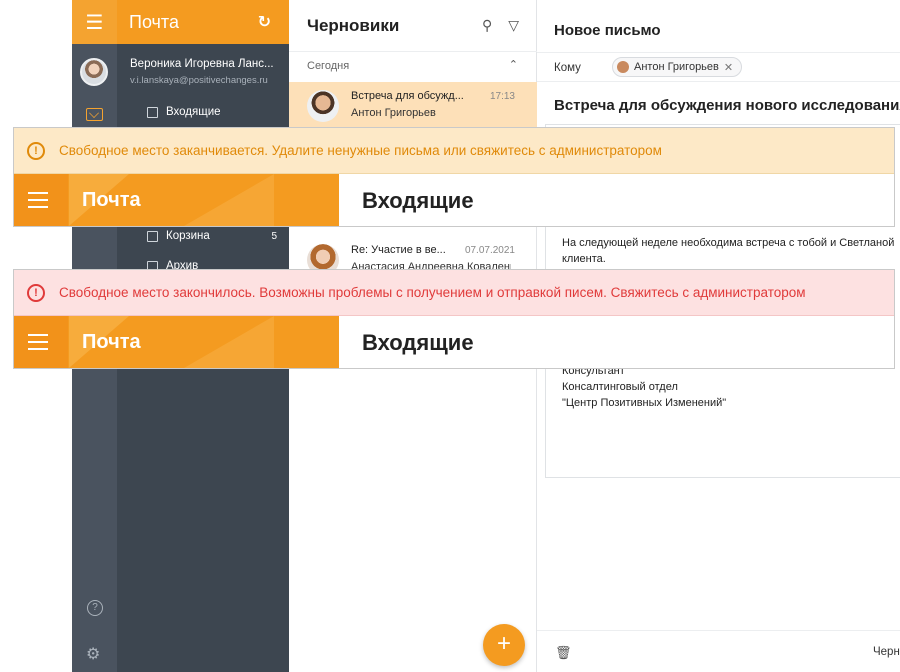 The height and width of the screenshot is (672, 900). Describe the element at coordinates (567, 68) in the screenshot. I see `to-label: Кому` at that location.